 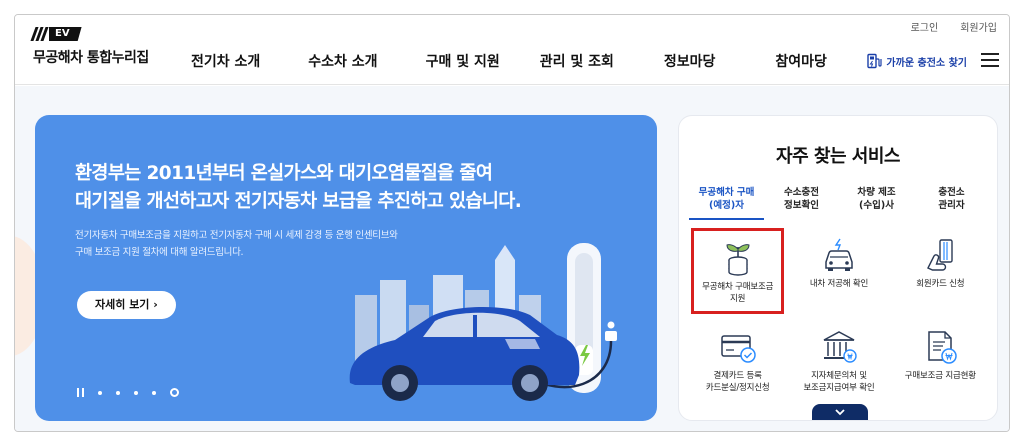 I want to click on logo-badge: EV, so click(x=65, y=34).